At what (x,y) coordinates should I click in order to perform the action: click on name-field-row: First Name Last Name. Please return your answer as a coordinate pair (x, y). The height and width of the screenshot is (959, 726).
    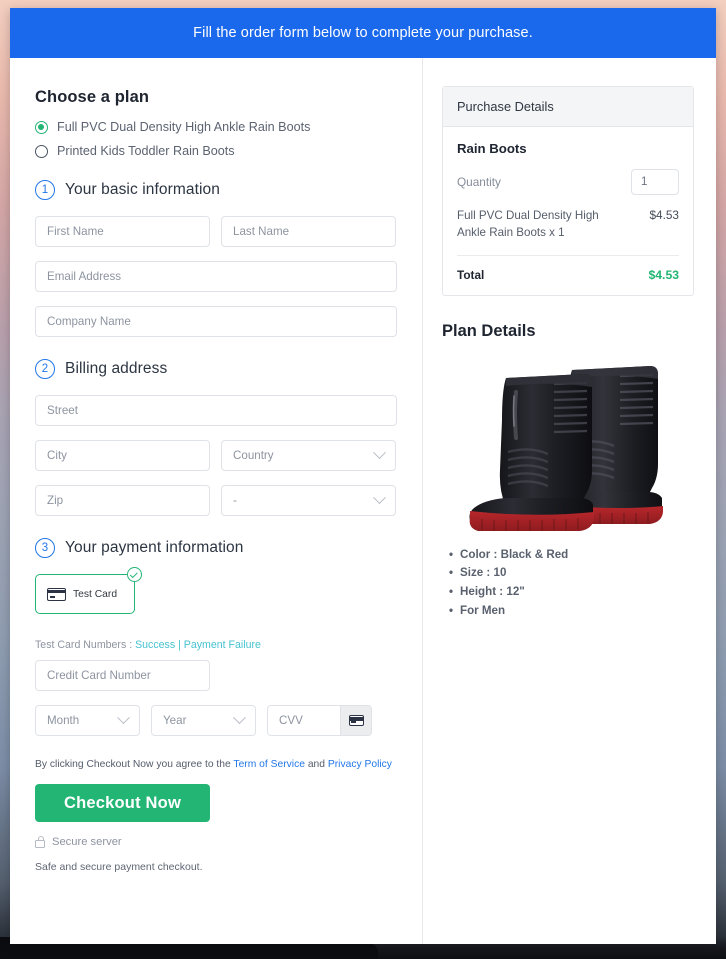
    Looking at the image, I should click on (216, 231).